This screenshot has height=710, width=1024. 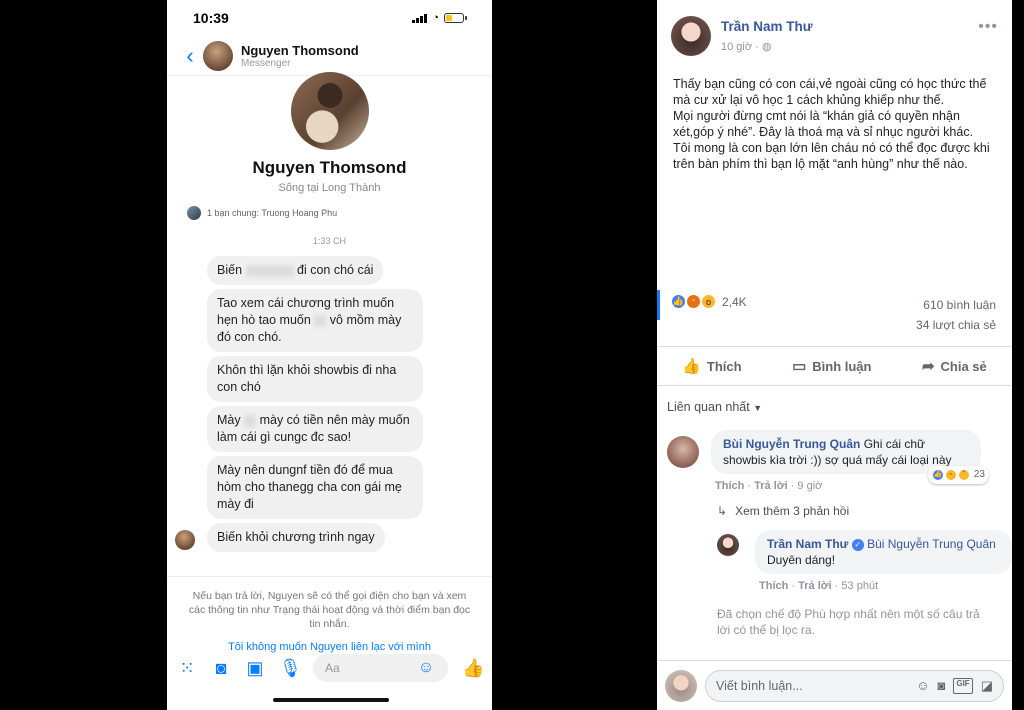 I want to click on apps-icon: ⁙, so click(x=187, y=668).